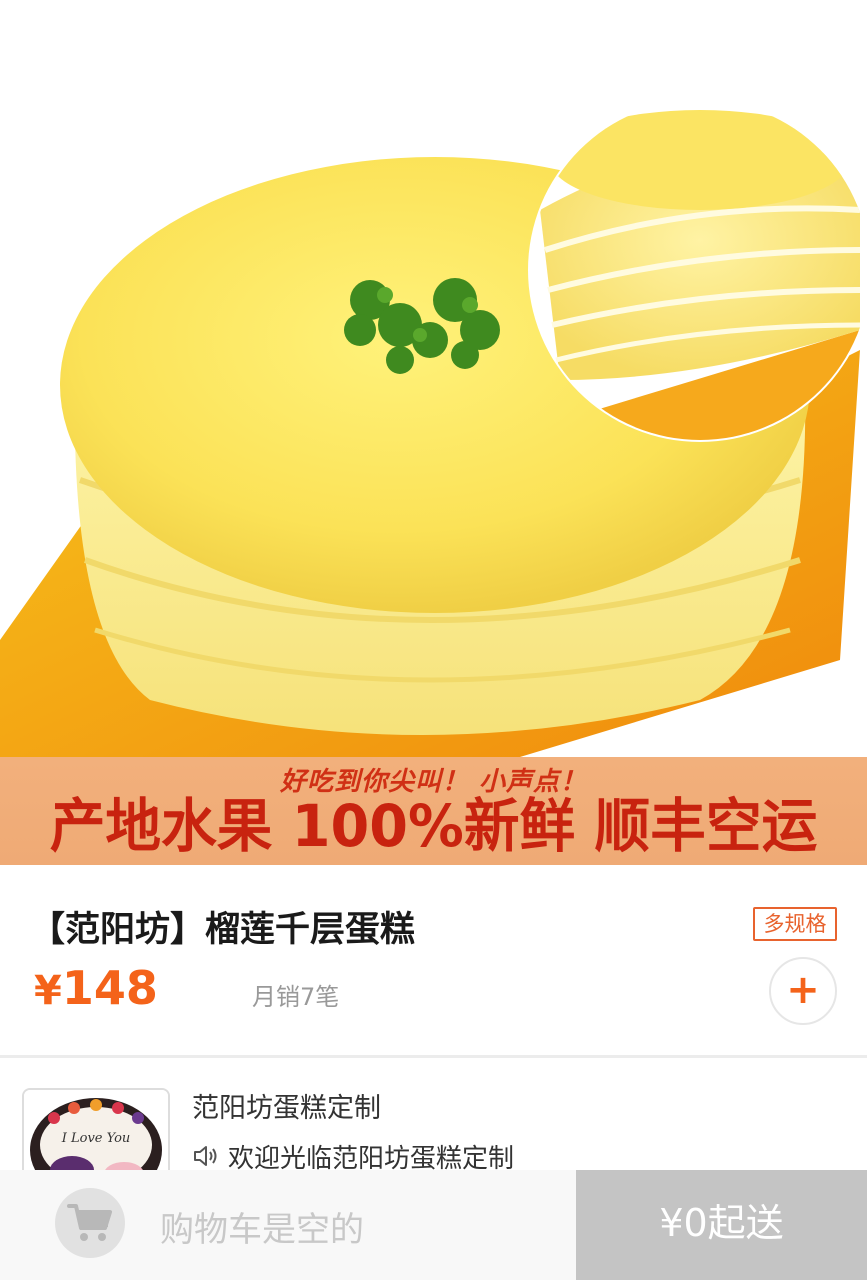  What do you see at coordinates (721, 1225) in the screenshot?
I see `checkout-button: ¥0起送` at bounding box center [721, 1225].